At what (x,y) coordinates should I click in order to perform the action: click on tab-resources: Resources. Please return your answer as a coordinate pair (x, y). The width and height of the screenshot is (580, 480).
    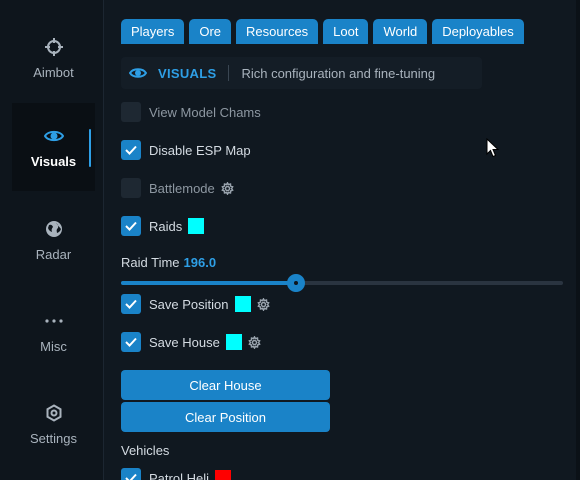
    Looking at the image, I should click on (277, 31).